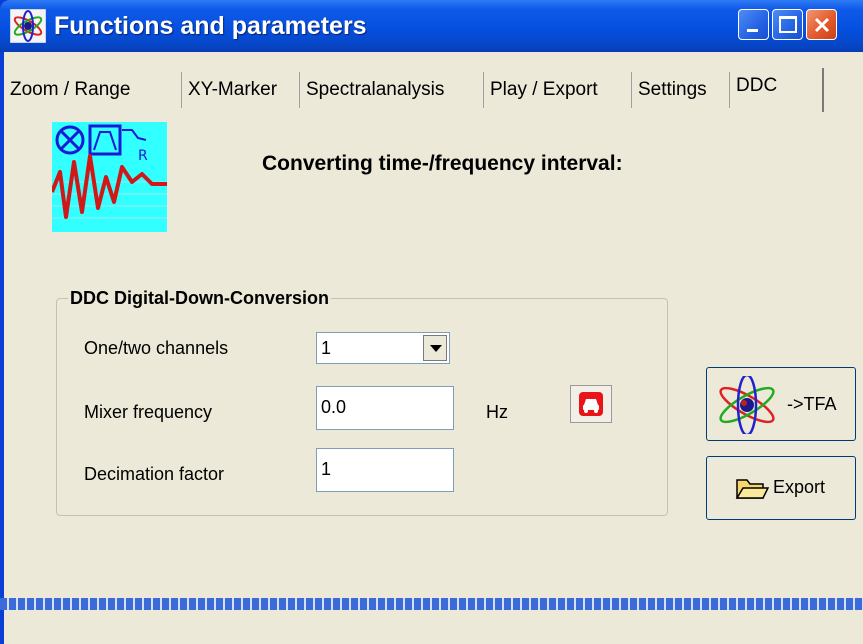 Image resolution: width=863 pixels, height=644 pixels. Describe the element at coordinates (210, 26) in the screenshot. I see `window-title: Functions and parameters` at that location.